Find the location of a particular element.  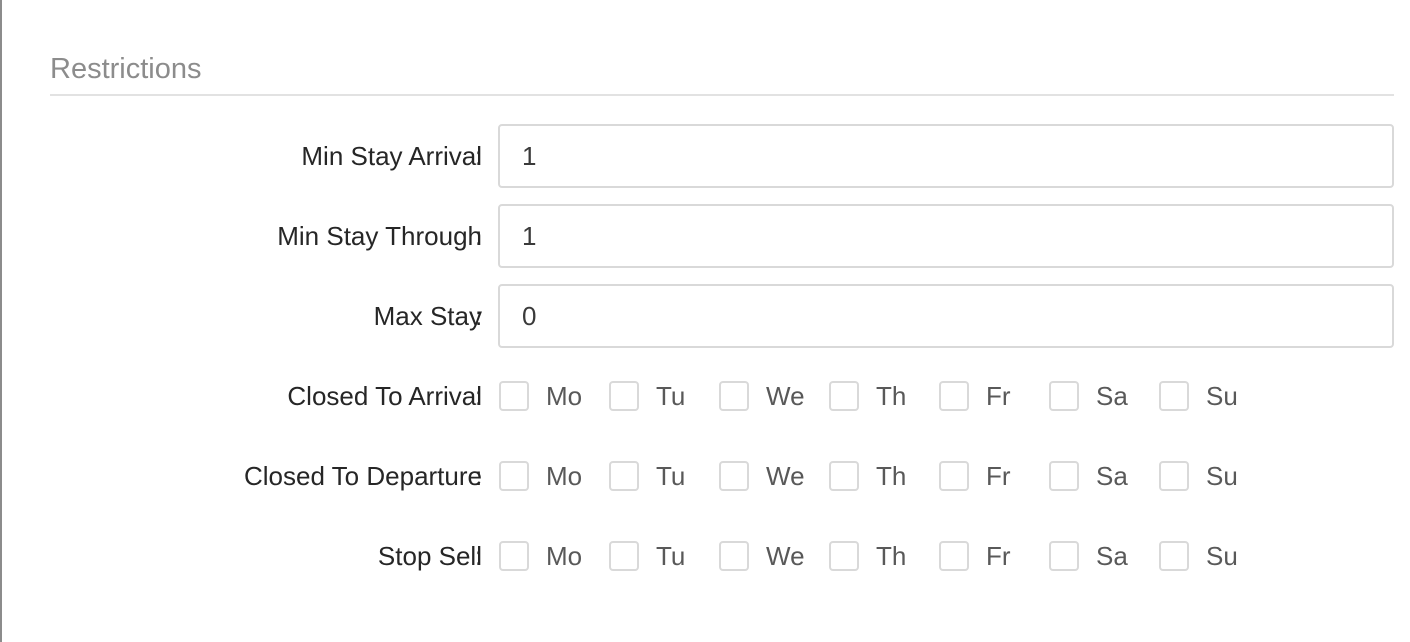

closed-to-arrival-day-sa: Sa is located at coordinates (1088, 396).